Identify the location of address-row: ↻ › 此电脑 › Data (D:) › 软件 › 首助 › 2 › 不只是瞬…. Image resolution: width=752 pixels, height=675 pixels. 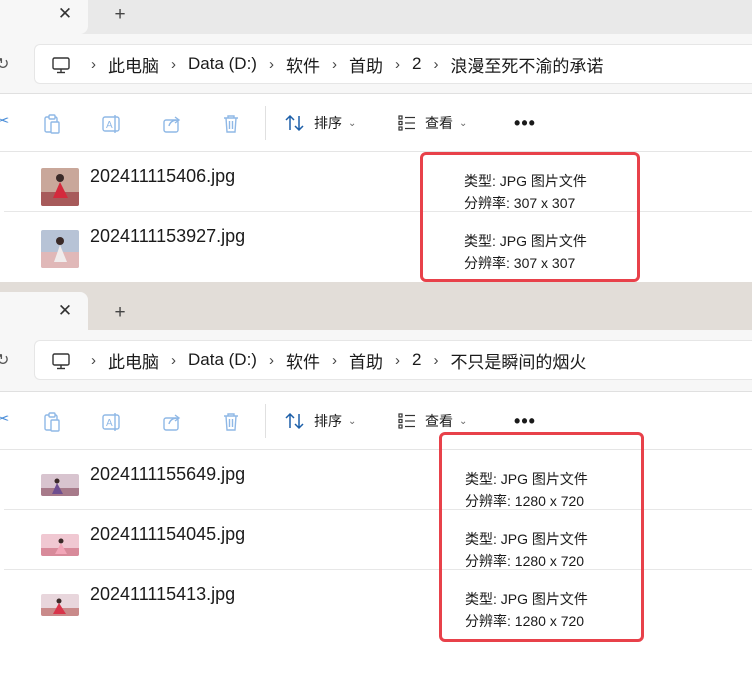
(376, 361).